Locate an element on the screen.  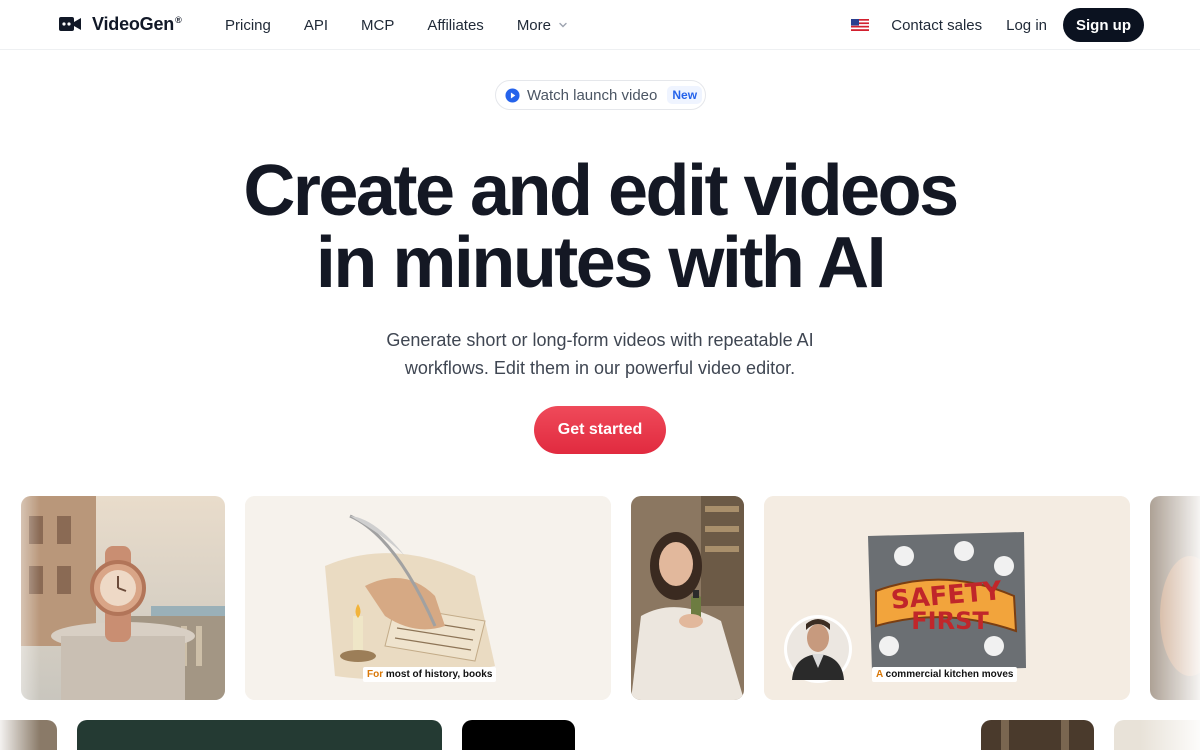
quill-caption: For most of history, books is located at coordinates (430, 674).